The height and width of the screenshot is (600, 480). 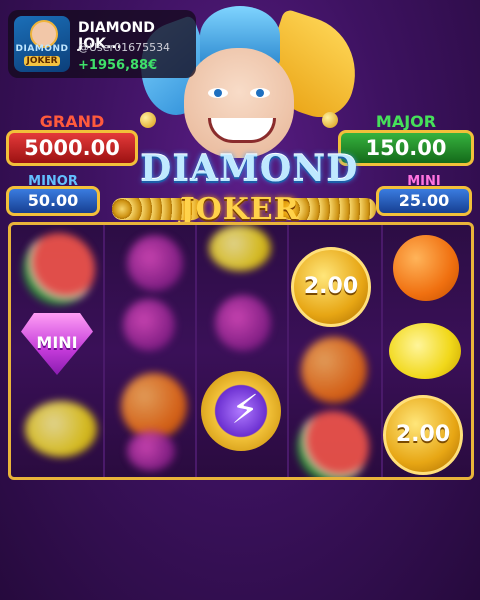 I want to click on user-handle: @User01675534, so click(x=124, y=47).